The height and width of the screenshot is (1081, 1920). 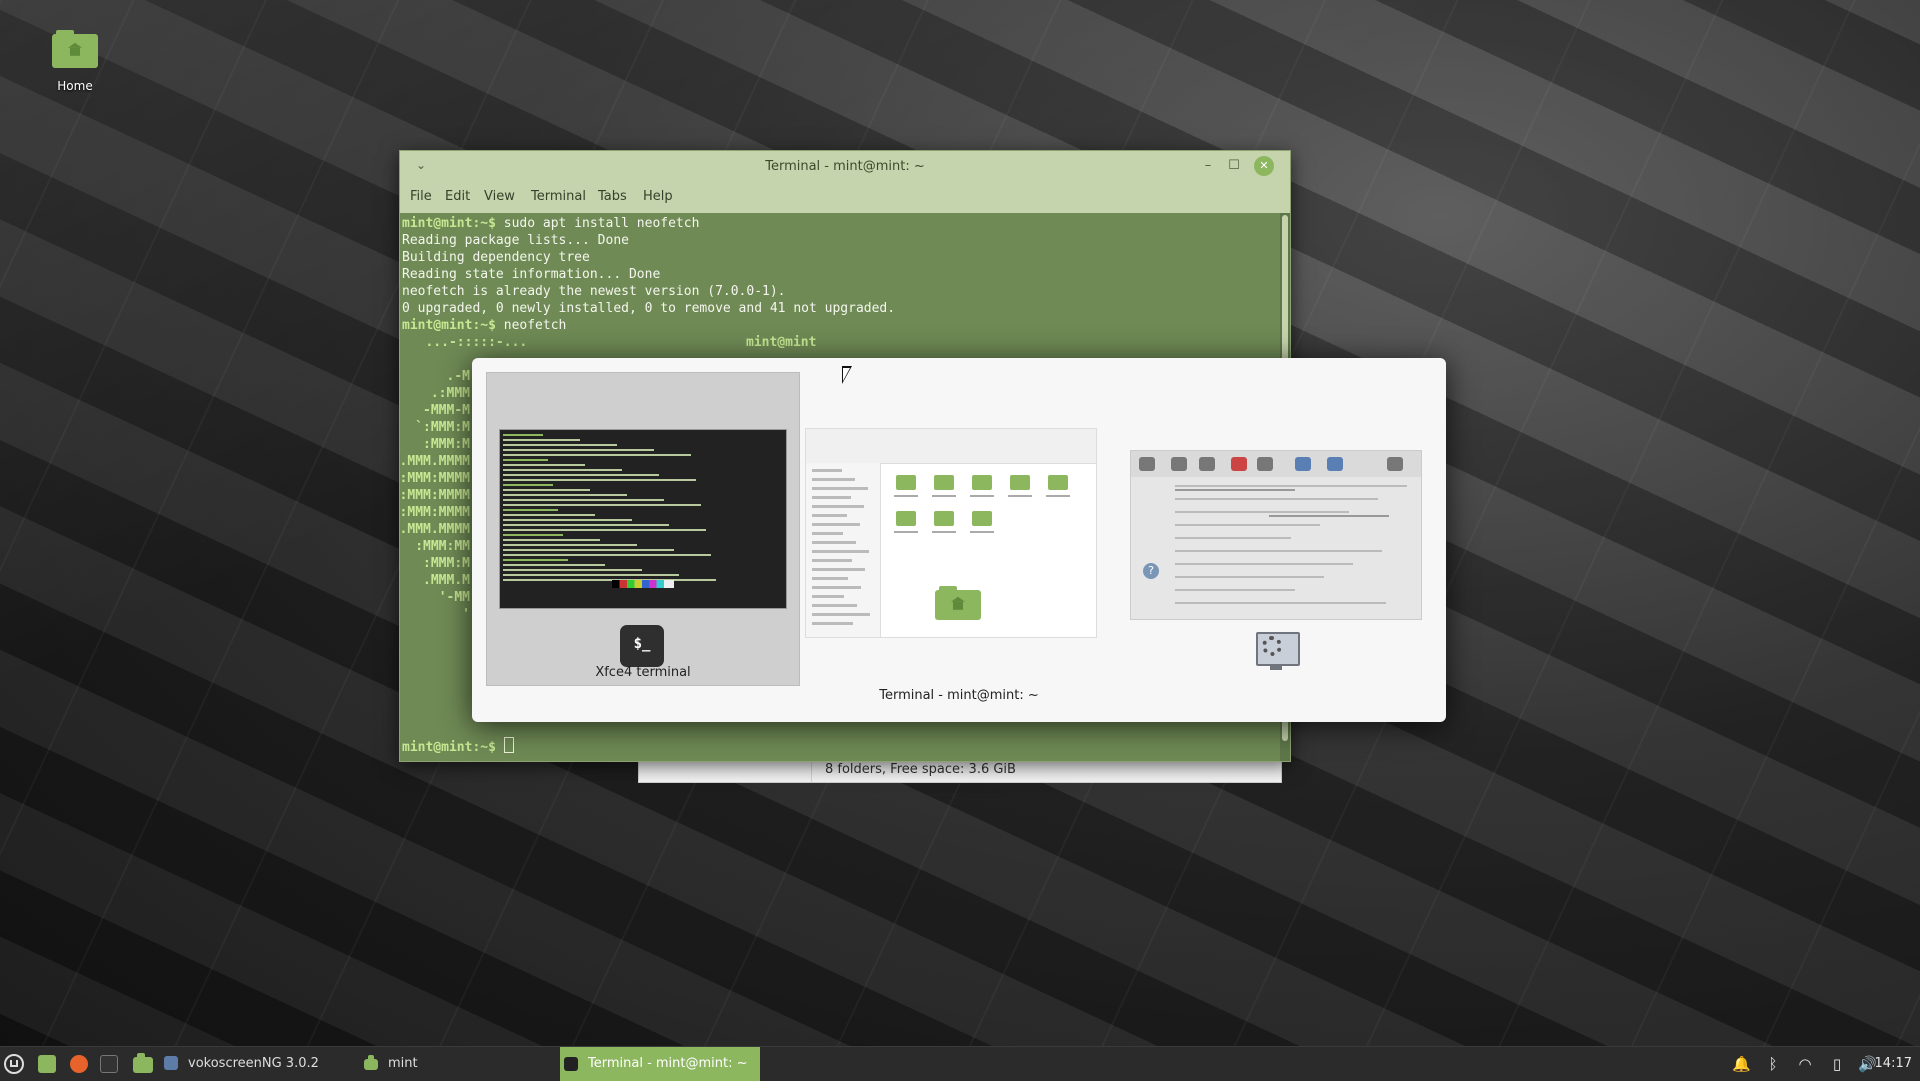 I want to click on battery-icon: ▯, so click(x=1837, y=1064).